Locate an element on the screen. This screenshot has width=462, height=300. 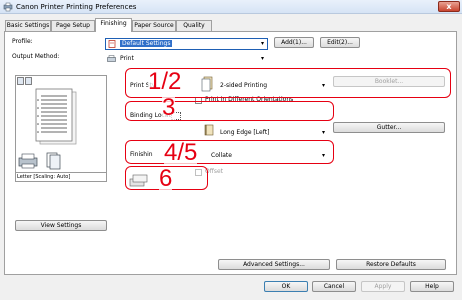
preview-caption: Letter [Scaling: Auto] is located at coordinates (44, 177).